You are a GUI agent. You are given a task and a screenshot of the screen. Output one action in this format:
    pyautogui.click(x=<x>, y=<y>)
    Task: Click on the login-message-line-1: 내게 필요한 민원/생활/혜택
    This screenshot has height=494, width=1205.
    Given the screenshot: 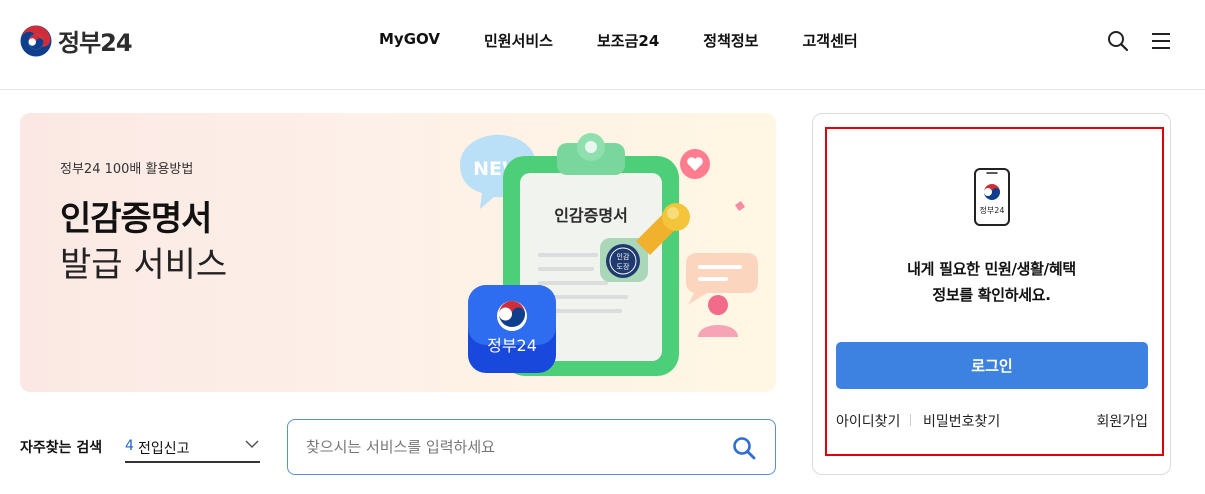 What is the action you would take?
    pyautogui.click(x=991, y=269)
    